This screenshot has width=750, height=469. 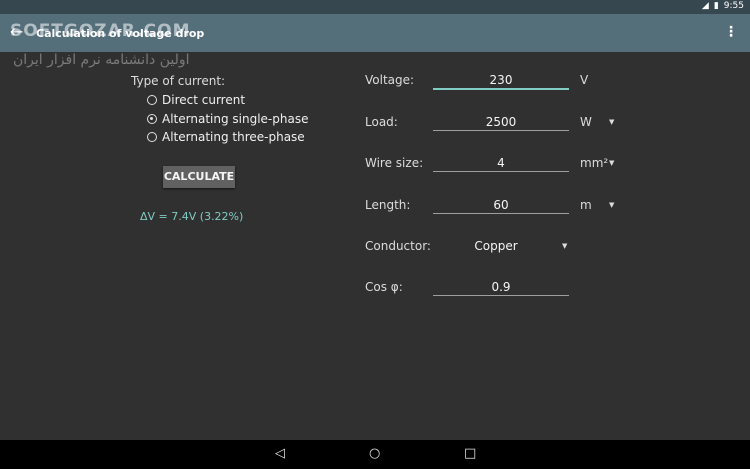 What do you see at coordinates (705, 6) in the screenshot?
I see `signal-icon: ◢` at bounding box center [705, 6].